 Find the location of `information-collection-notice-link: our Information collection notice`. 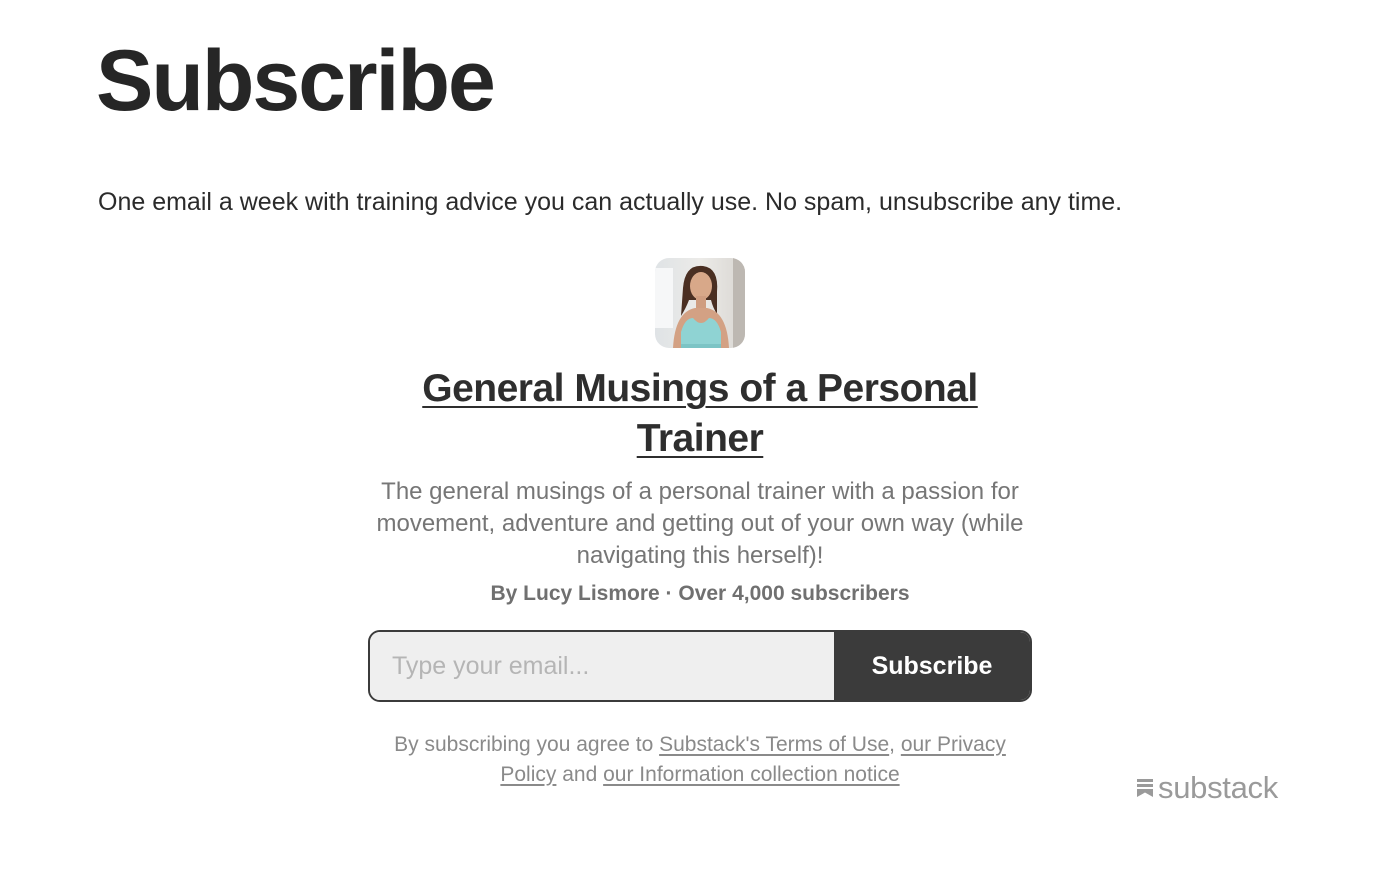

information-collection-notice-link: our Information collection notice is located at coordinates (751, 774).